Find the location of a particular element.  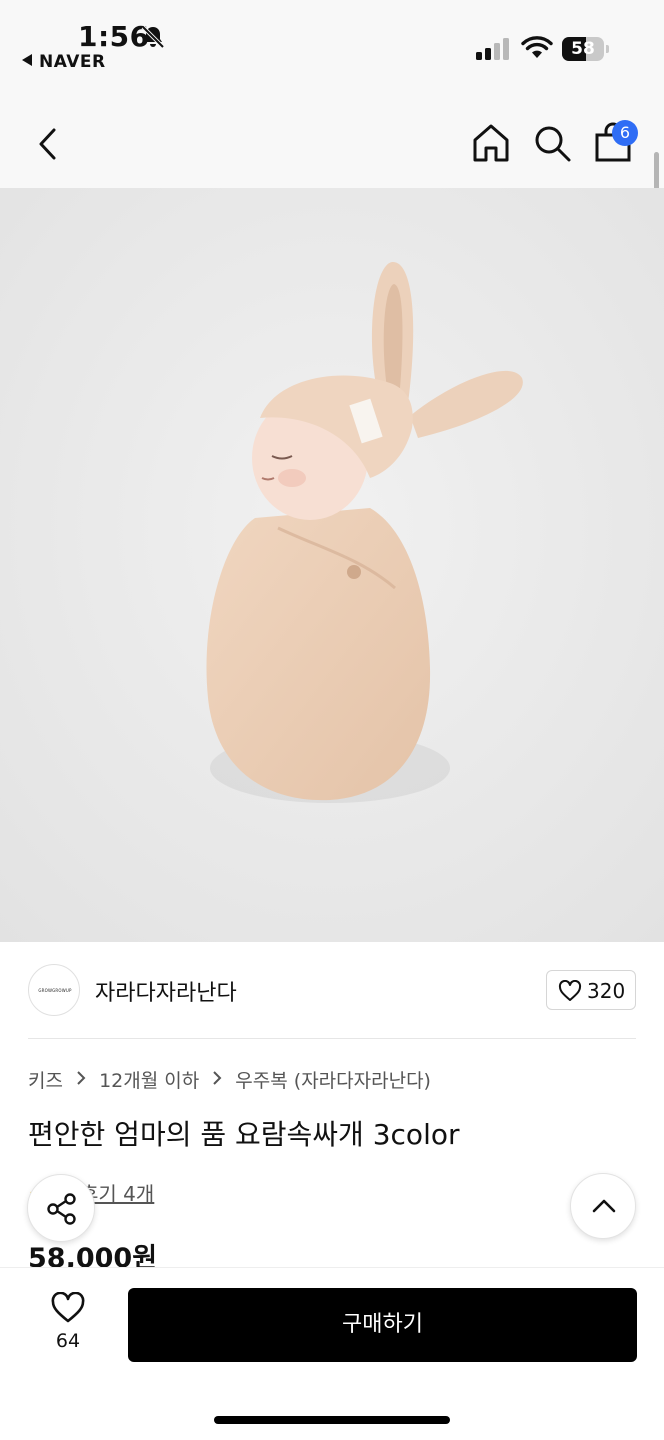

chevron-left-icon is located at coordinates (48, 144).